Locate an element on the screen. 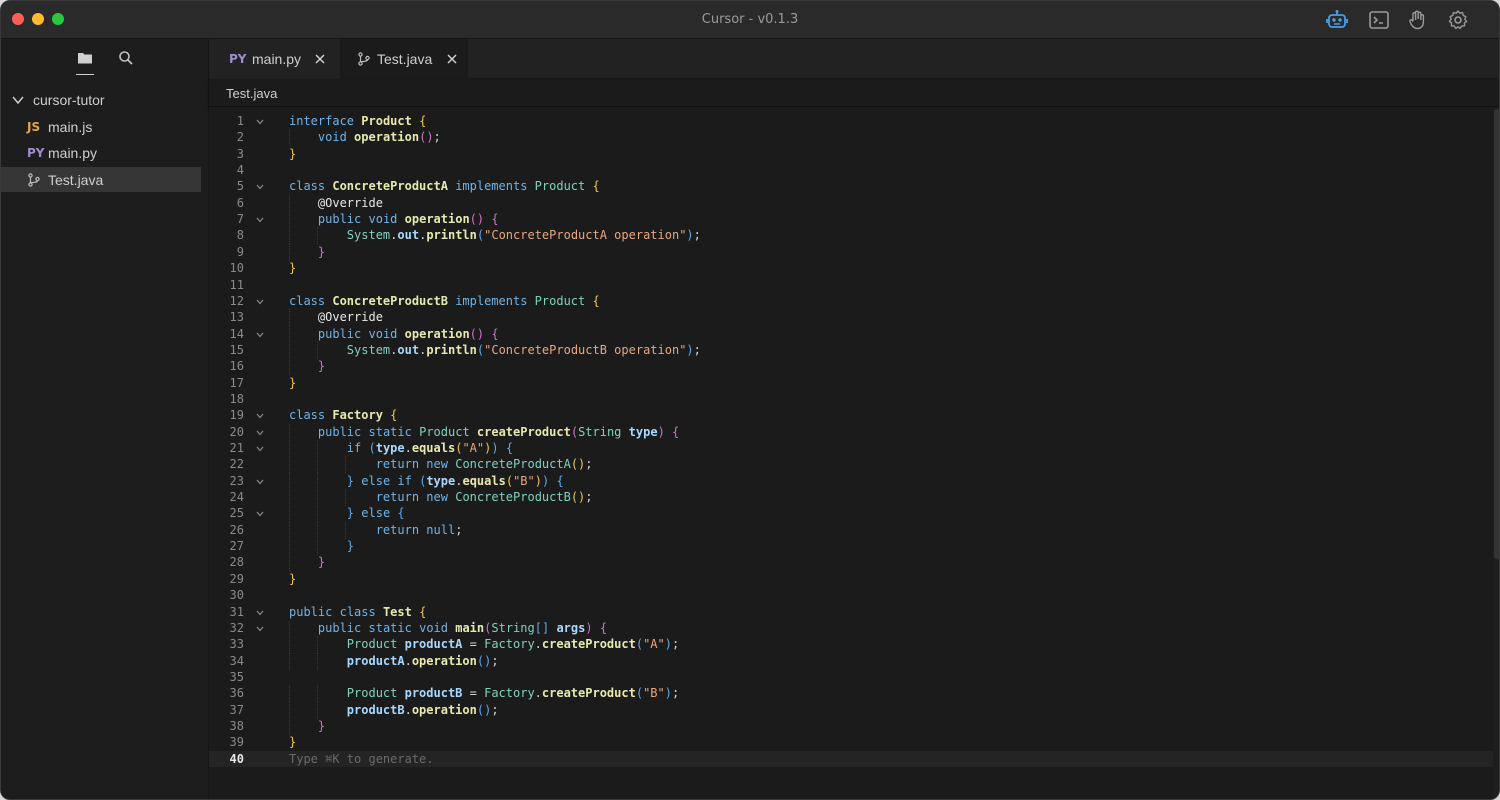 The height and width of the screenshot is (800, 1500). robot-icon is located at coordinates (1337, 20).